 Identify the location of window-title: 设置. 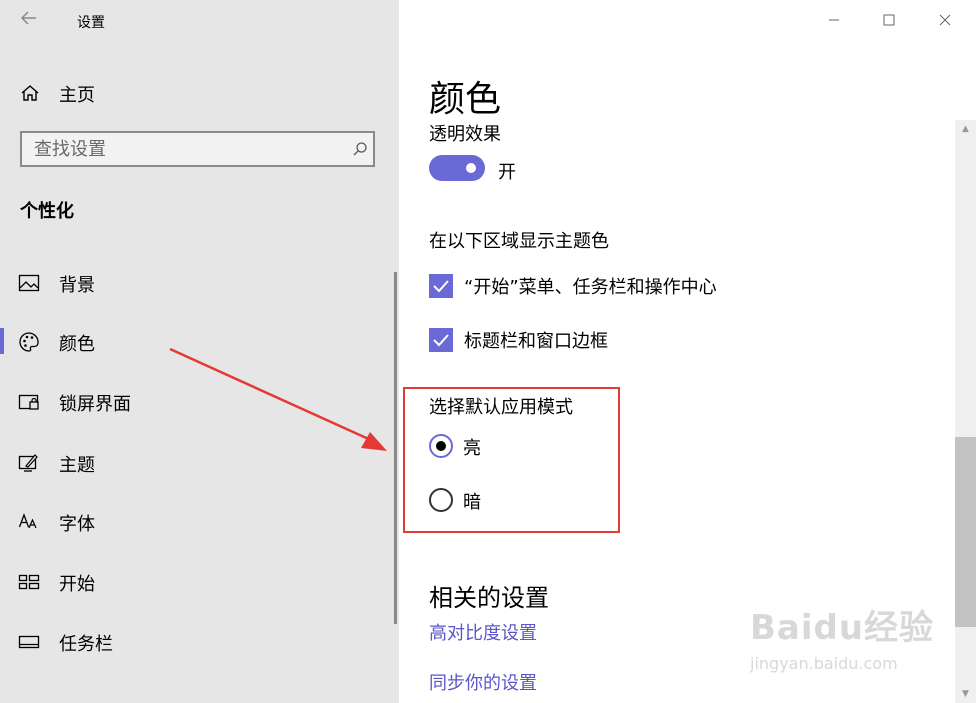
(91, 23).